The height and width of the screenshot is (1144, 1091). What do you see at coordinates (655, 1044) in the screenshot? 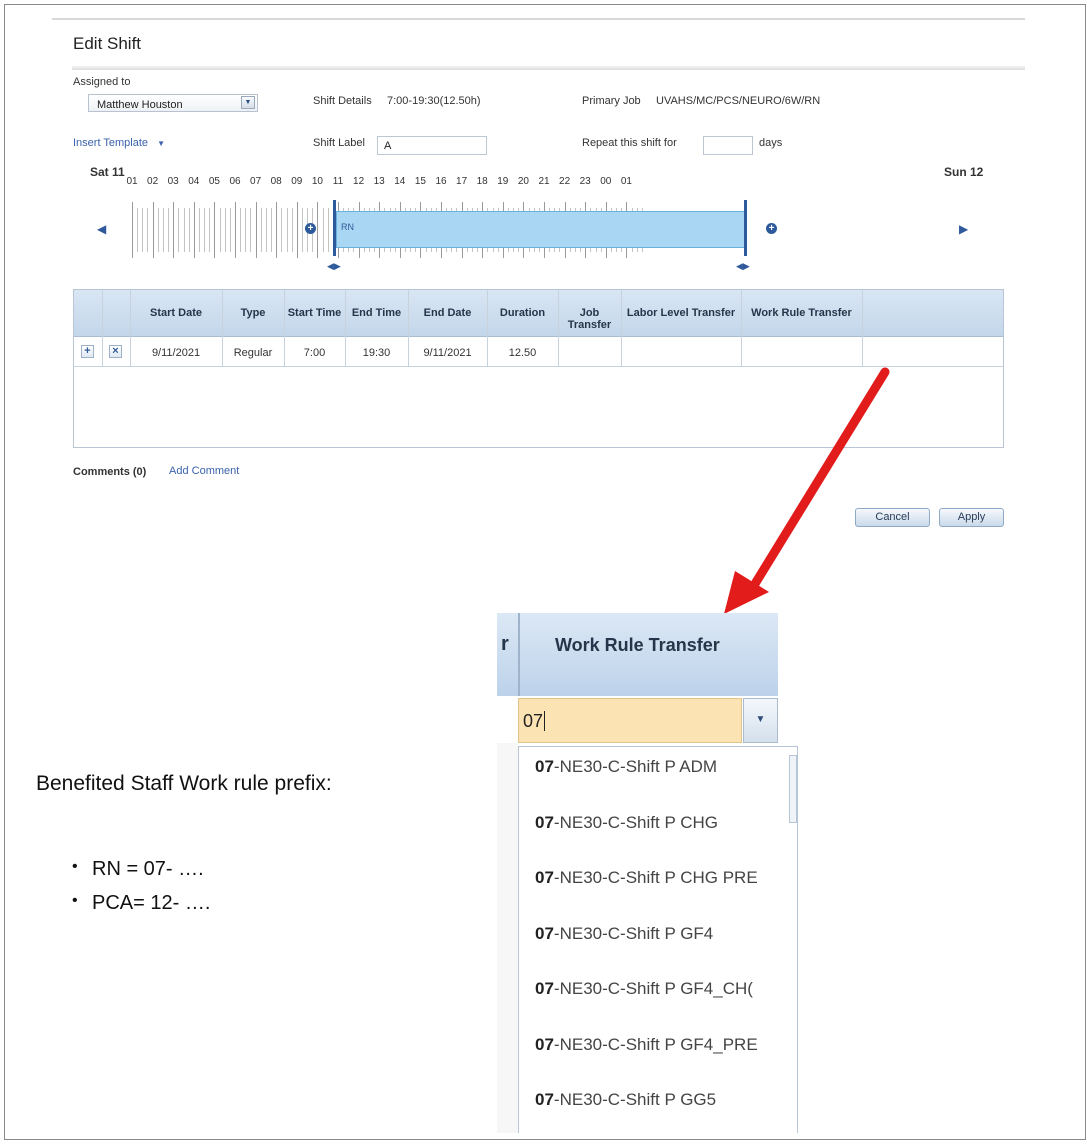
I see `option-rest: -NE30-C-Shift P GF4_PRE` at bounding box center [655, 1044].